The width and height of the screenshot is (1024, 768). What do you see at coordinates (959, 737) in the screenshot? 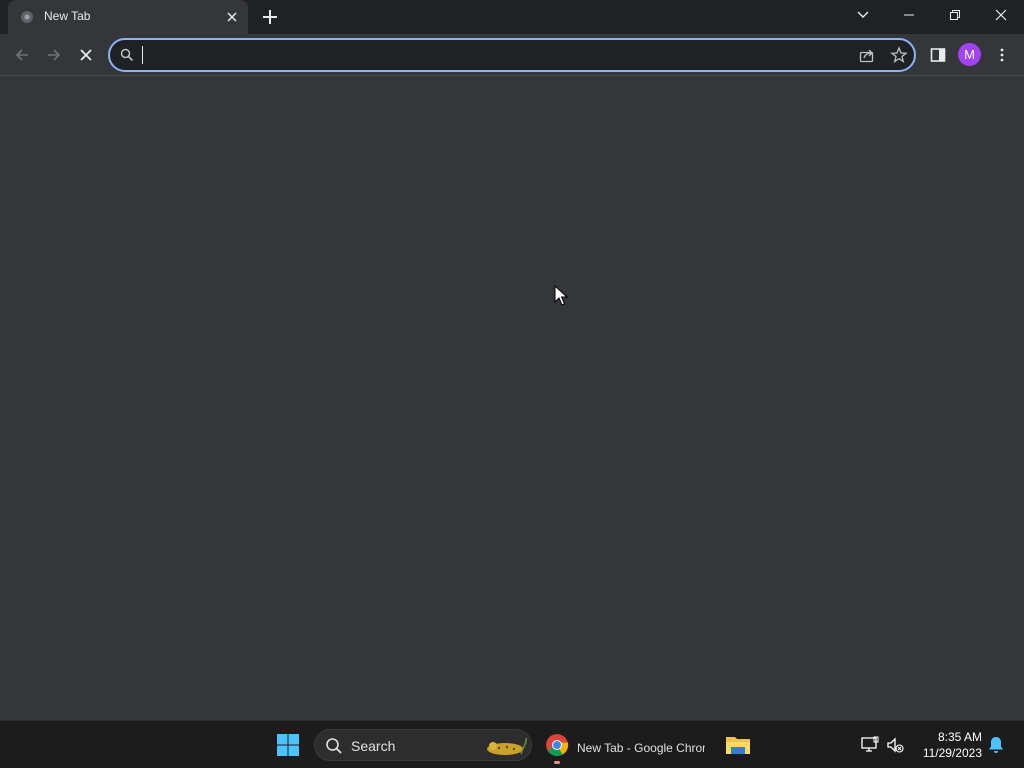
I see `clock-time: 8:35 AM` at bounding box center [959, 737].